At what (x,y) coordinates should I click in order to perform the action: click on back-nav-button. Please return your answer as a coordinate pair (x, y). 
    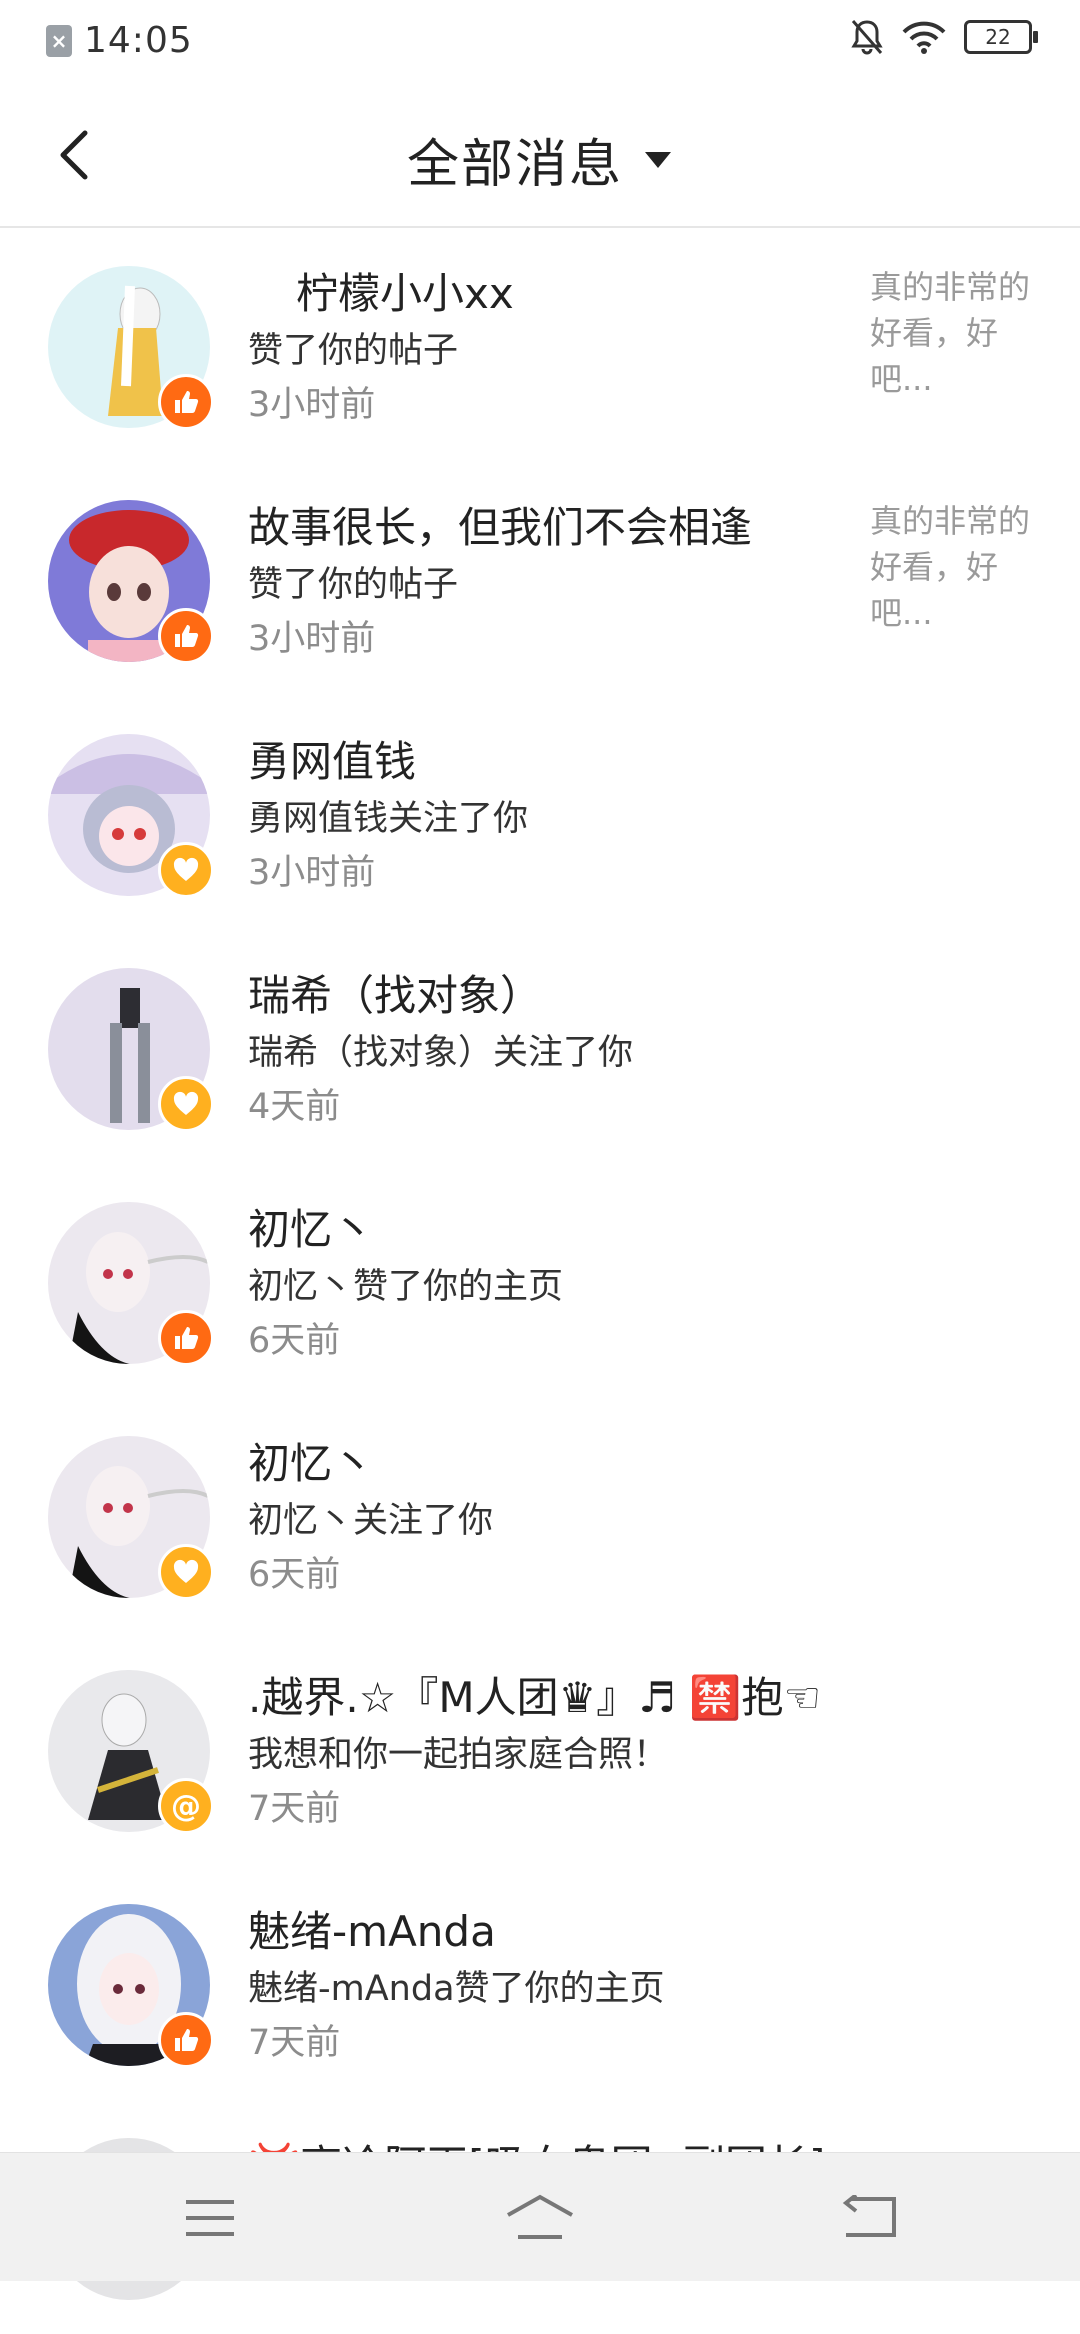
    Looking at the image, I should click on (870, 2218).